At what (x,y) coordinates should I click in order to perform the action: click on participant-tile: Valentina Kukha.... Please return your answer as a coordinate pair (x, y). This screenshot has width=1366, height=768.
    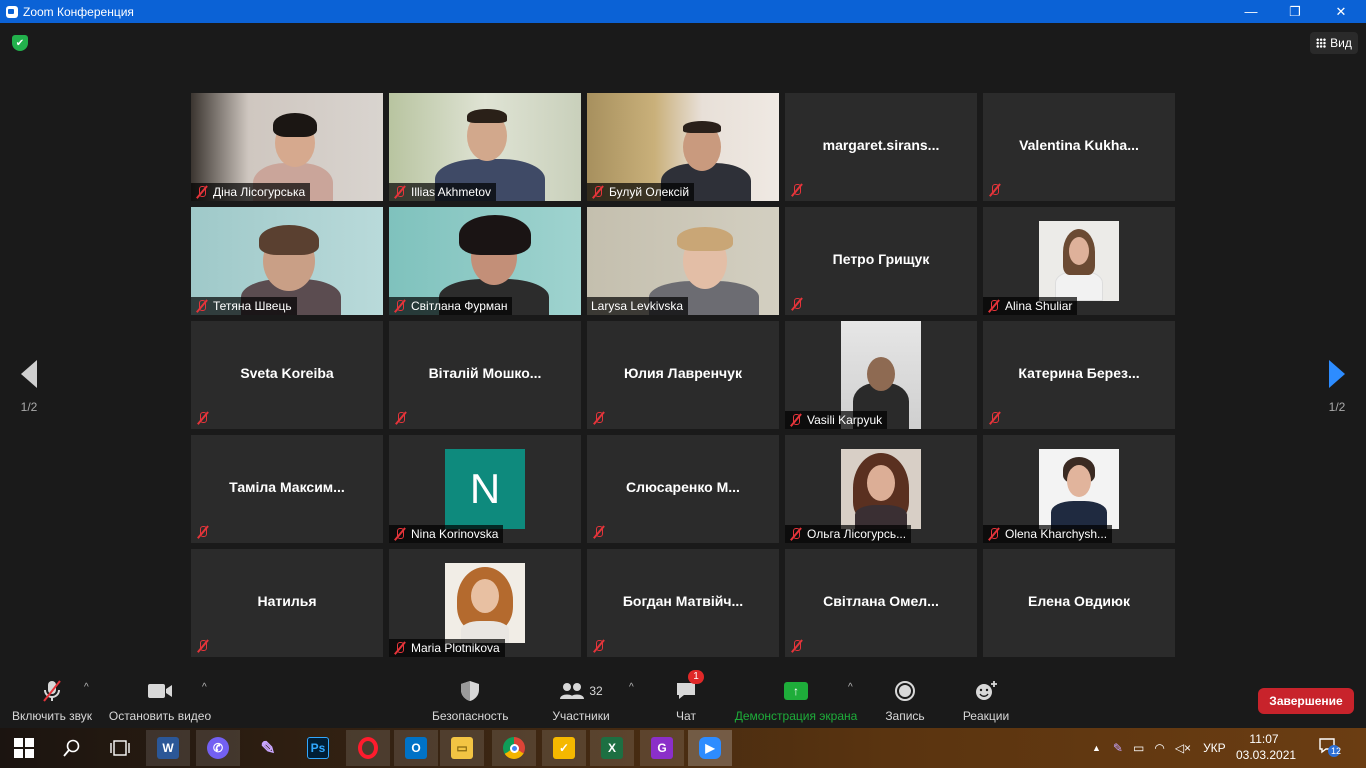
    Looking at the image, I should click on (1079, 147).